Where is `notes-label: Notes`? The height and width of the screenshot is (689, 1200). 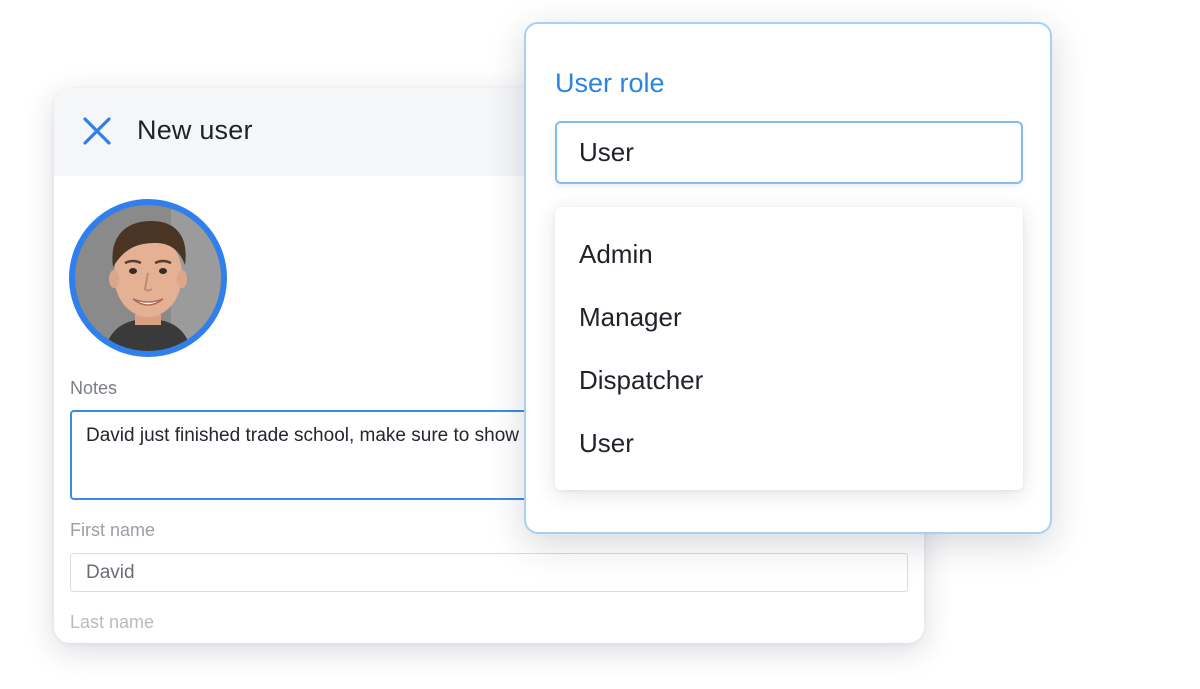
notes-label: Notes is located at coordinates (94, 388).